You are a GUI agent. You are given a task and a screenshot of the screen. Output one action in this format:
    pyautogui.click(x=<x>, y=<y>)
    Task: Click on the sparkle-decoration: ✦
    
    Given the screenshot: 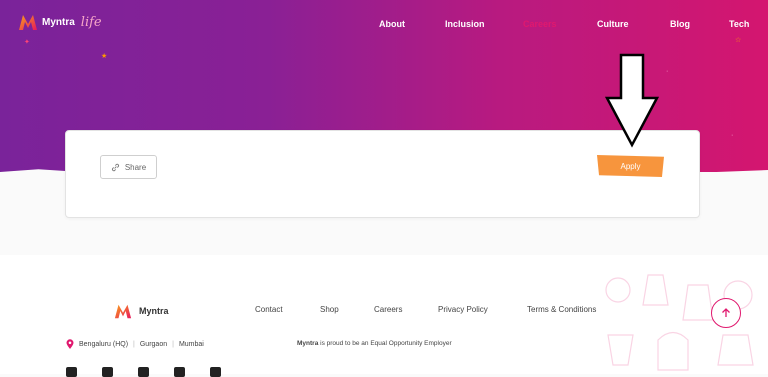 What is the action you would take?
    pyautogui.click(x=27, y=42)
    